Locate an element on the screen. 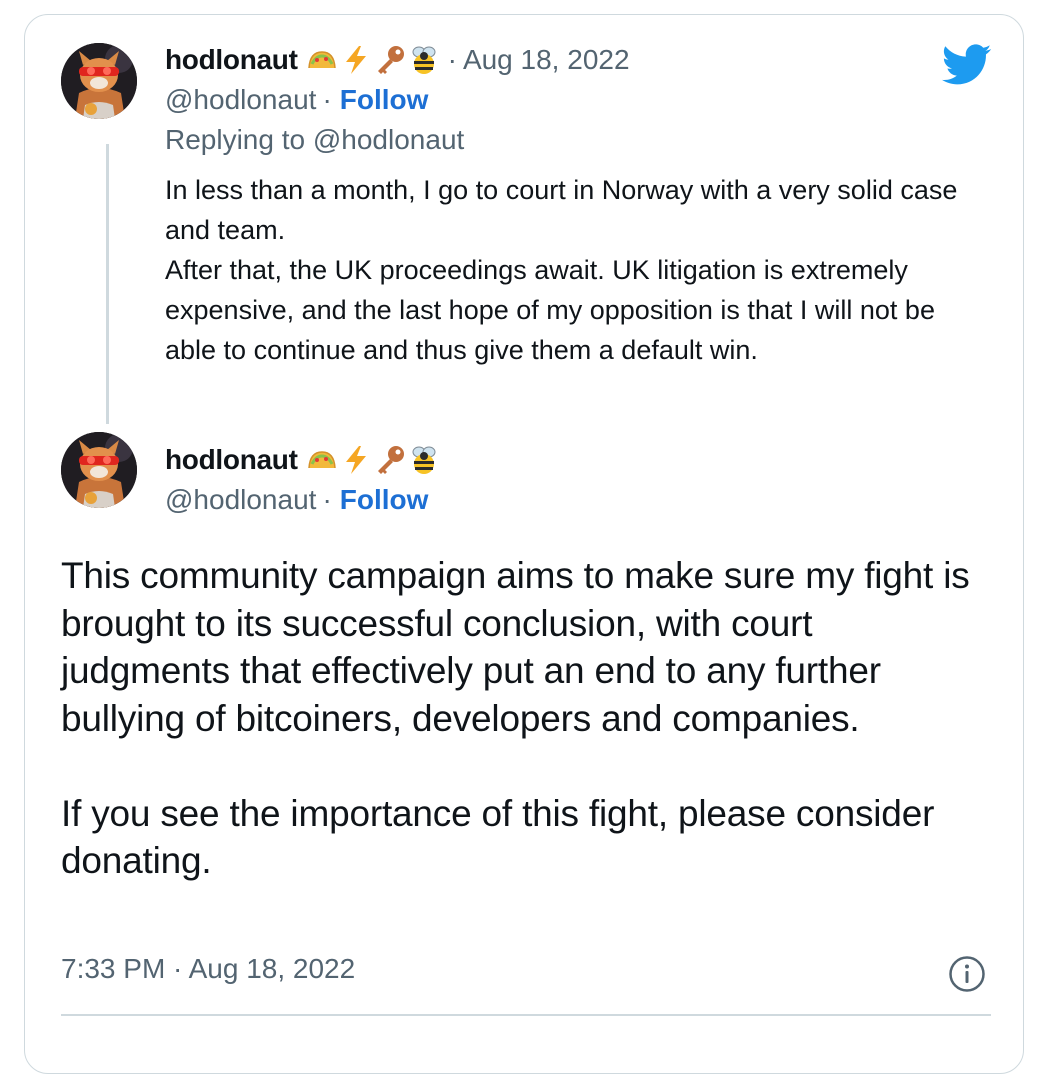 The image size is (1050, 1074). main-author-row: hodlonaut is located at coordinates (302, 460).